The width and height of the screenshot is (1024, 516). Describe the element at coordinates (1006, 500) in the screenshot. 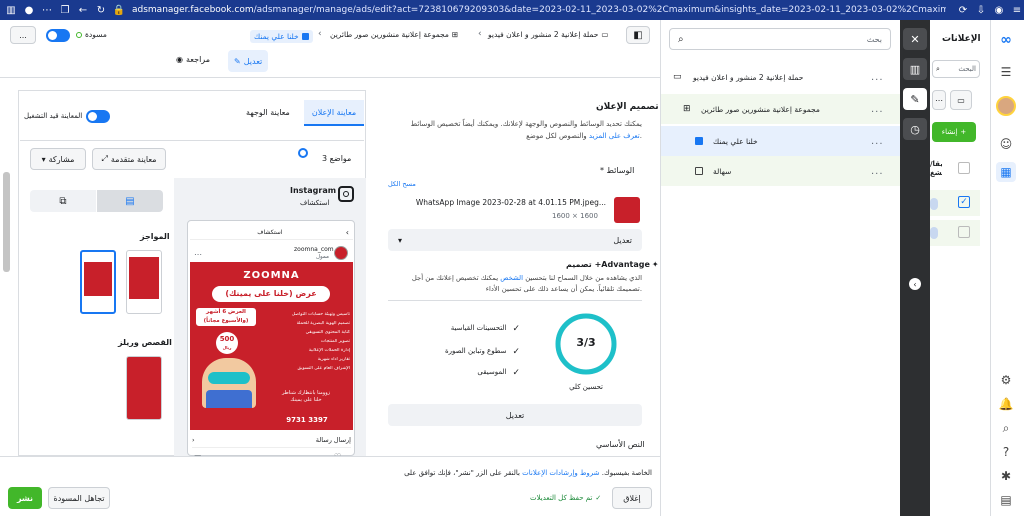

I see `sidebar-collapse-icon: ▤` at that location.